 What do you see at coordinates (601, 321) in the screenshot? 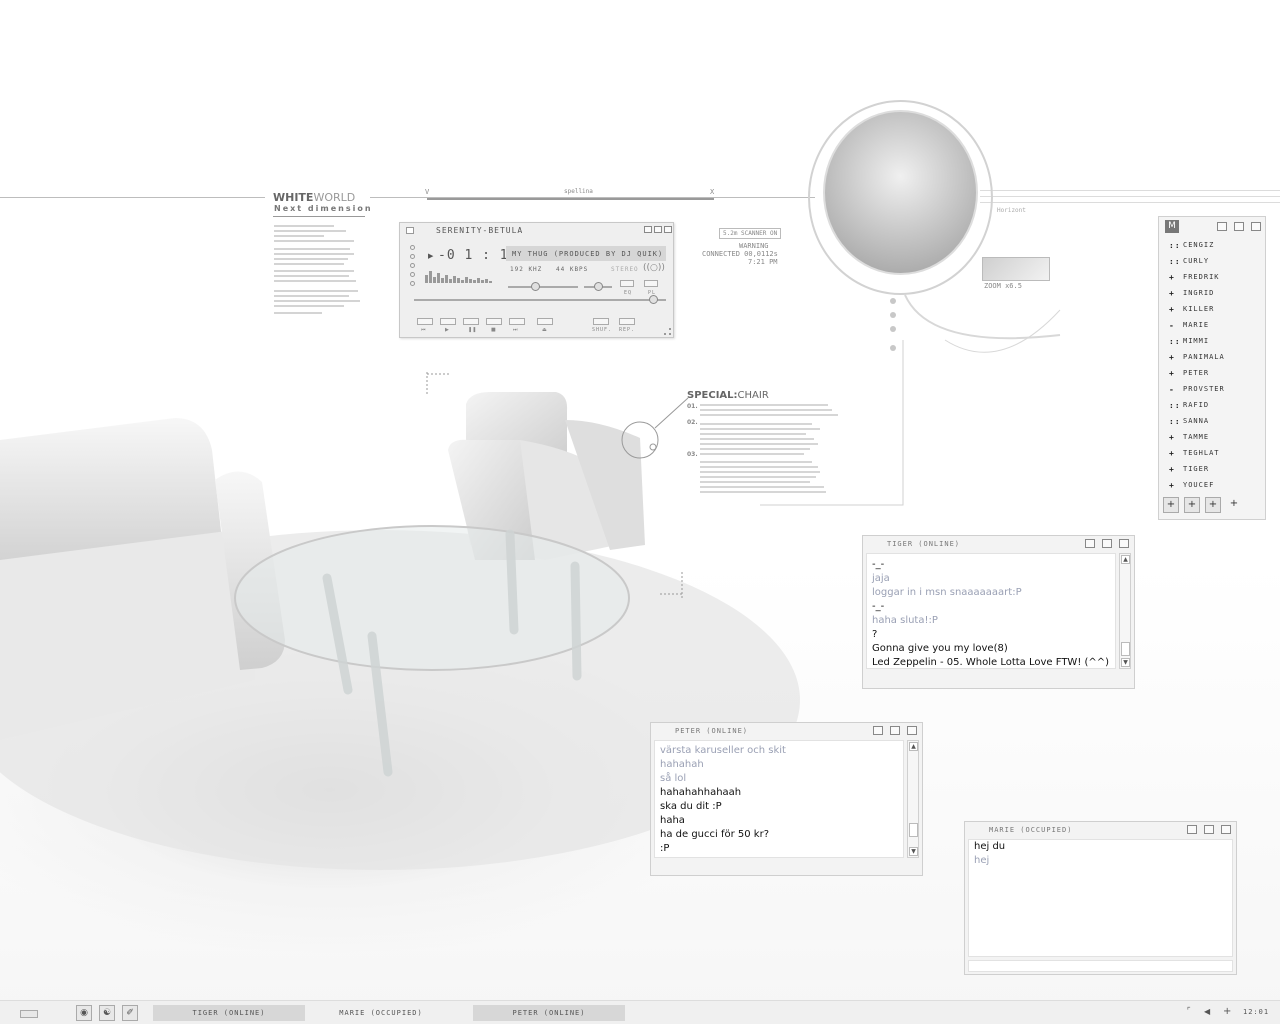
I see `shuffle-button` at bounding box center [601, 321].